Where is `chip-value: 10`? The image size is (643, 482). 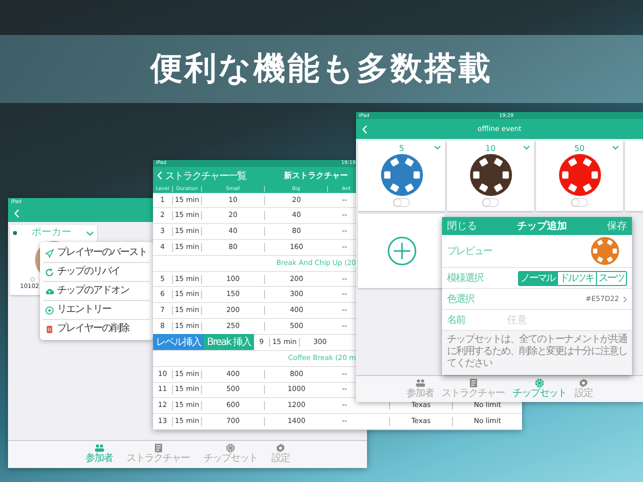
chip-value: 10 is located at coordinates (490, 148).